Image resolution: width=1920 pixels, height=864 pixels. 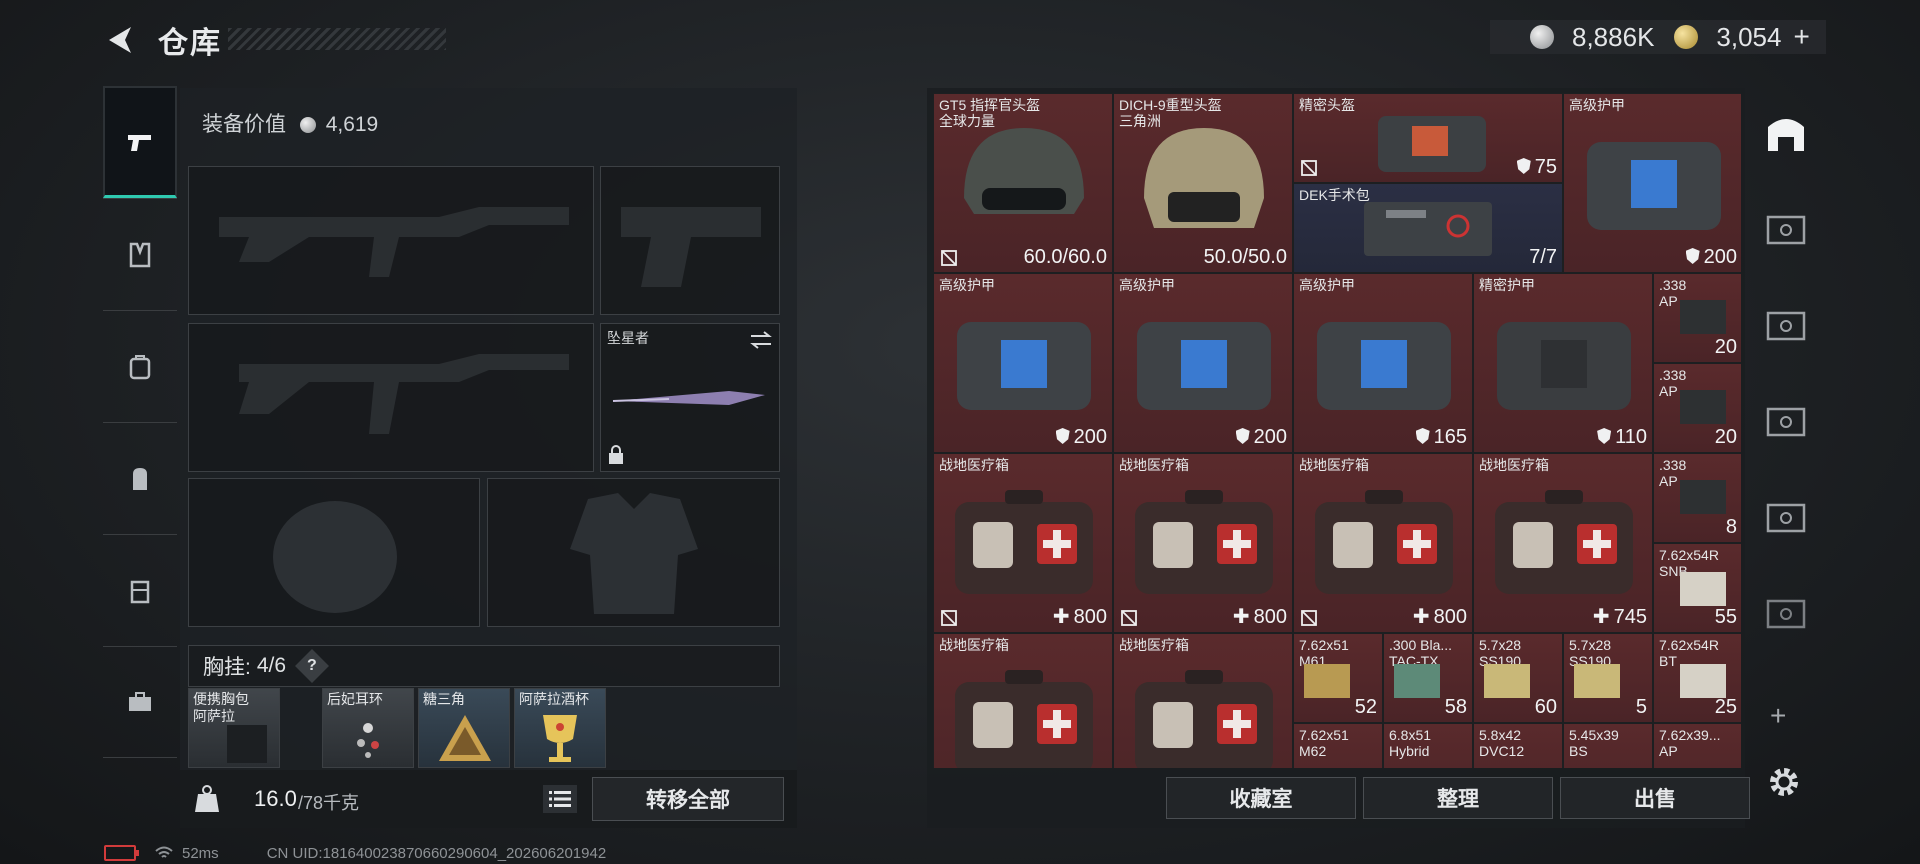 I want to click on silver-amount: 8,886K, so click(x=1613, y=36).